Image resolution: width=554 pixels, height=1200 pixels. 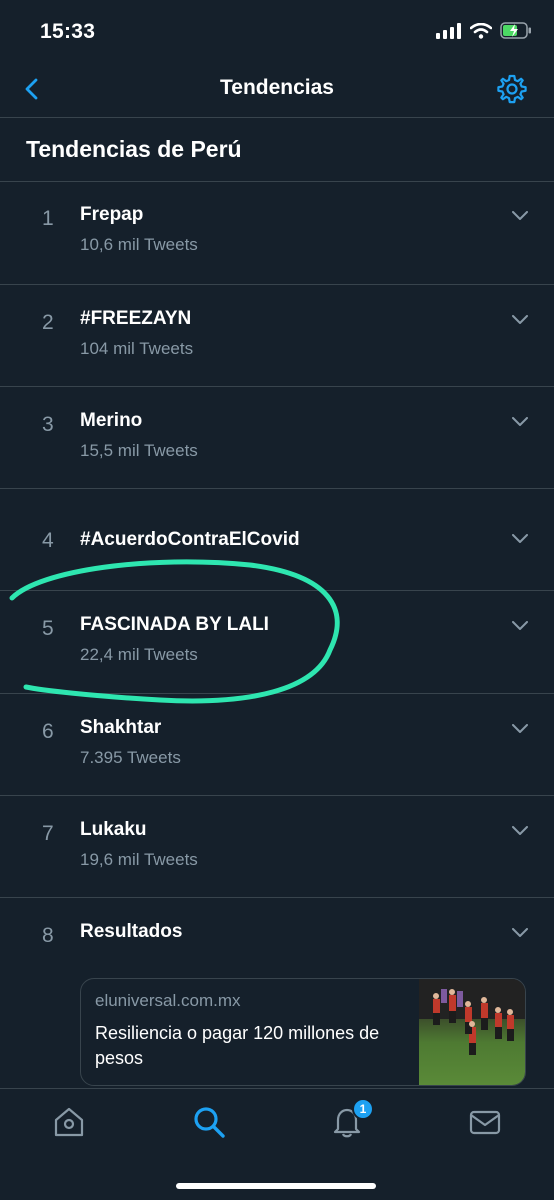 I want to click on gear-icon, so click(x=512, y=89).